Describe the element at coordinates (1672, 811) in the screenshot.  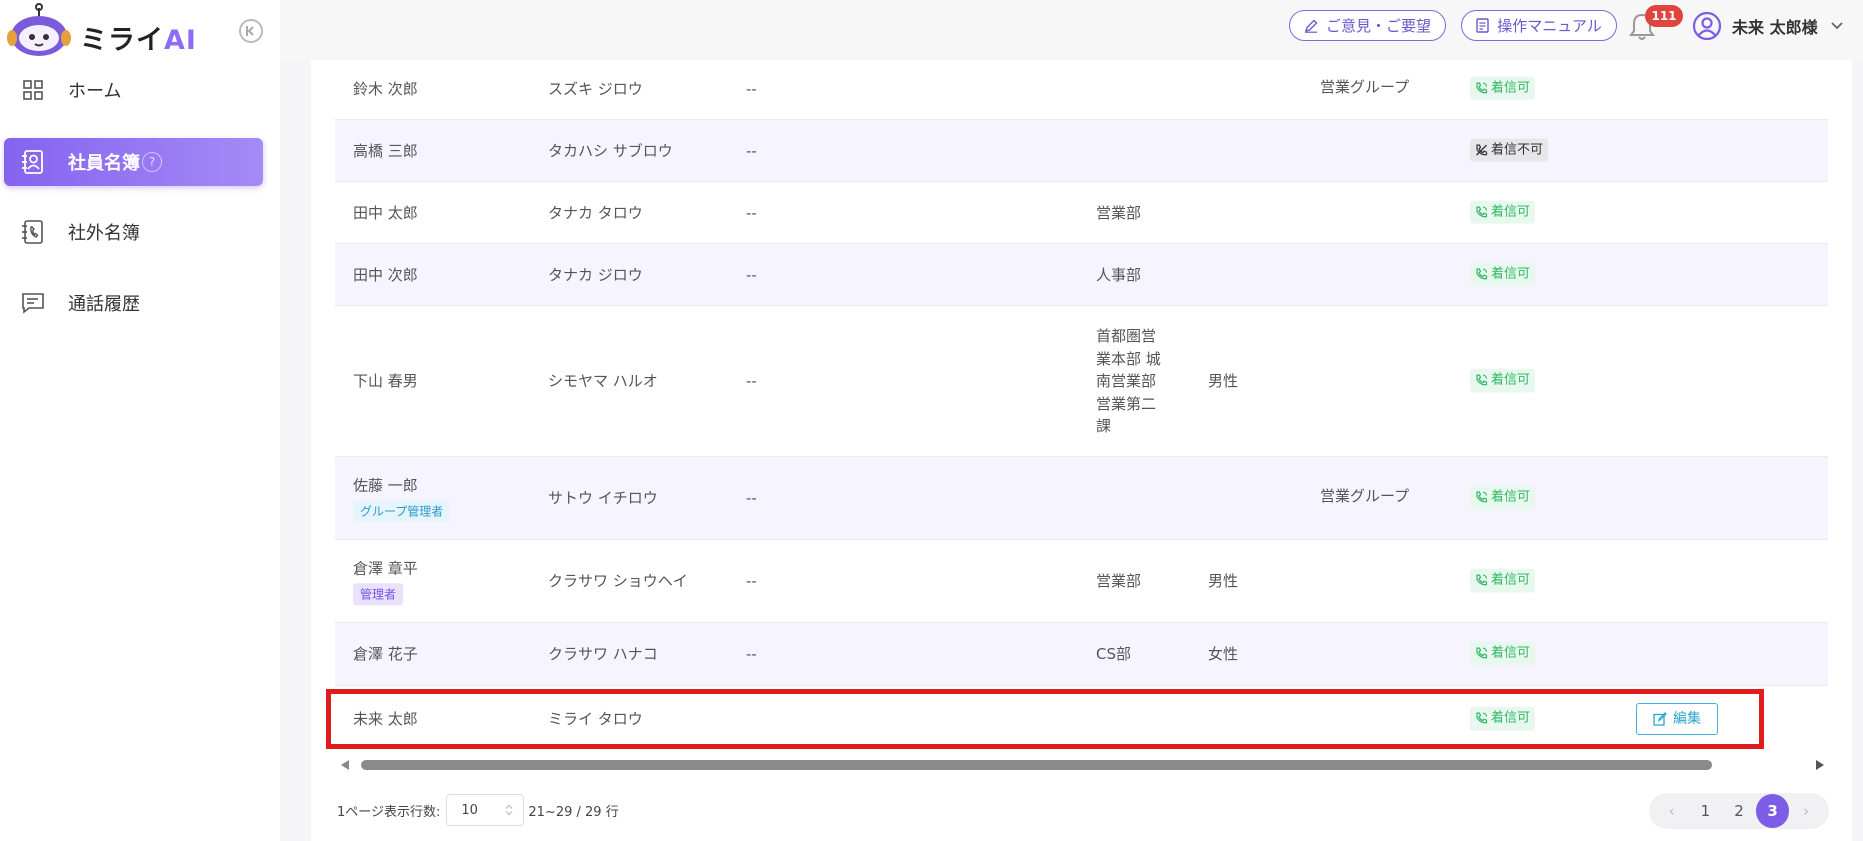
I see `prev-page-button: ‹` at that location.